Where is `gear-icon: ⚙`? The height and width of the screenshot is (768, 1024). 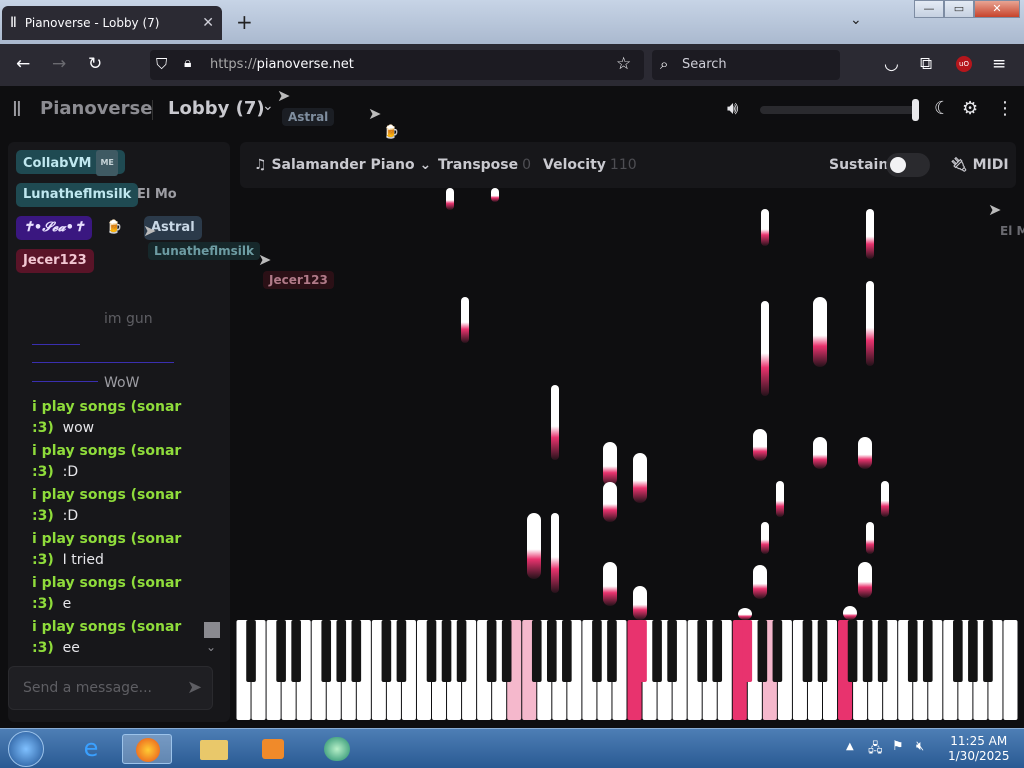
gear-icon: ⚙ is located at coordinates (970, 108).